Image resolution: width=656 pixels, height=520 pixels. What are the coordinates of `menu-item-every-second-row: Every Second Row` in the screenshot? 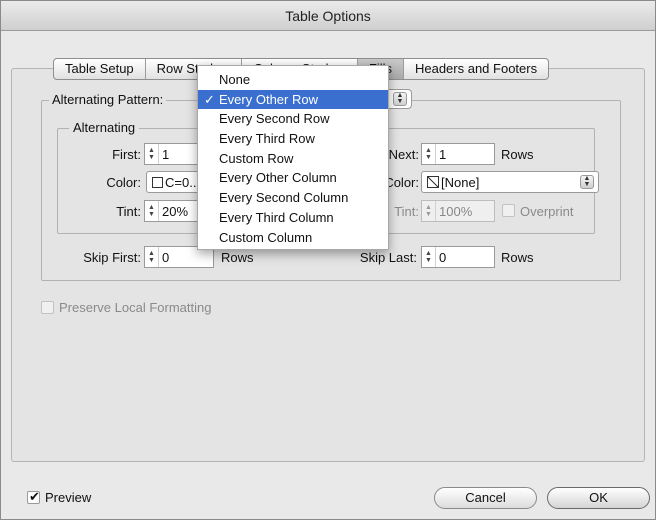 It's located at (293, 119).